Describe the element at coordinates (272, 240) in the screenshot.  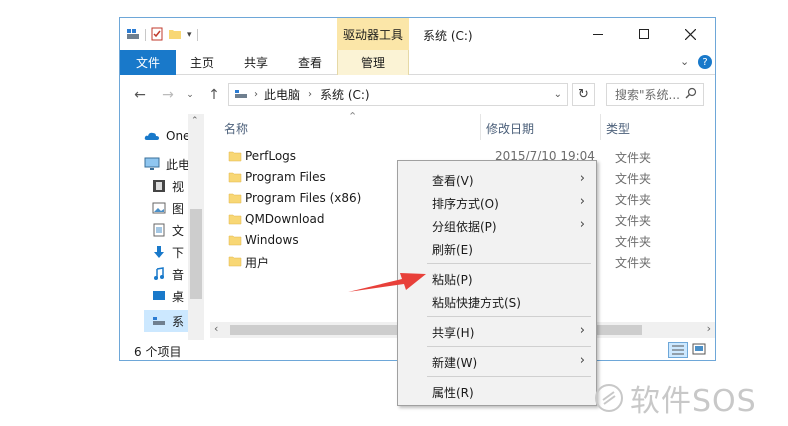
I see `file-name: Windows` at that location.